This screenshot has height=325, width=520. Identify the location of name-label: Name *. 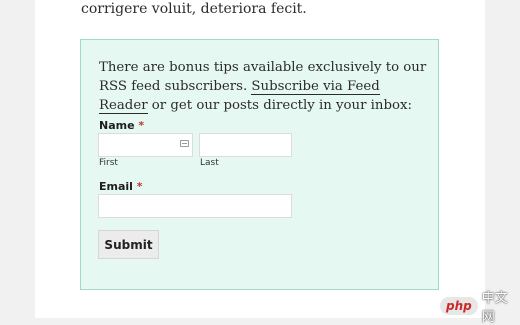
(121, 125).